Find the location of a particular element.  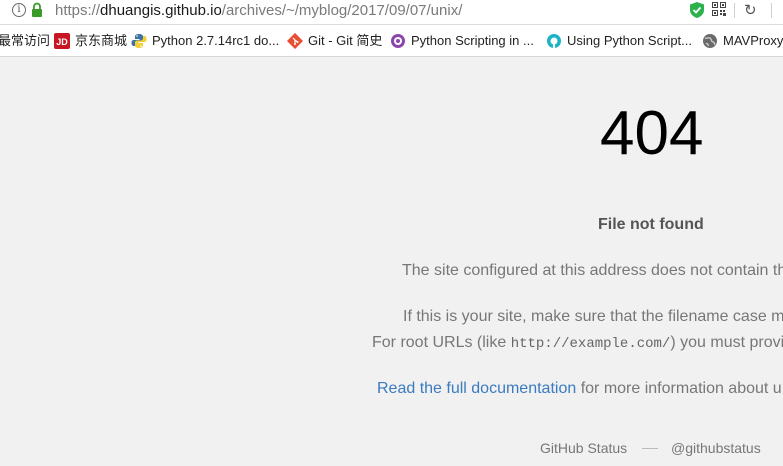

lock-icon is located at coordinates (37, 9).